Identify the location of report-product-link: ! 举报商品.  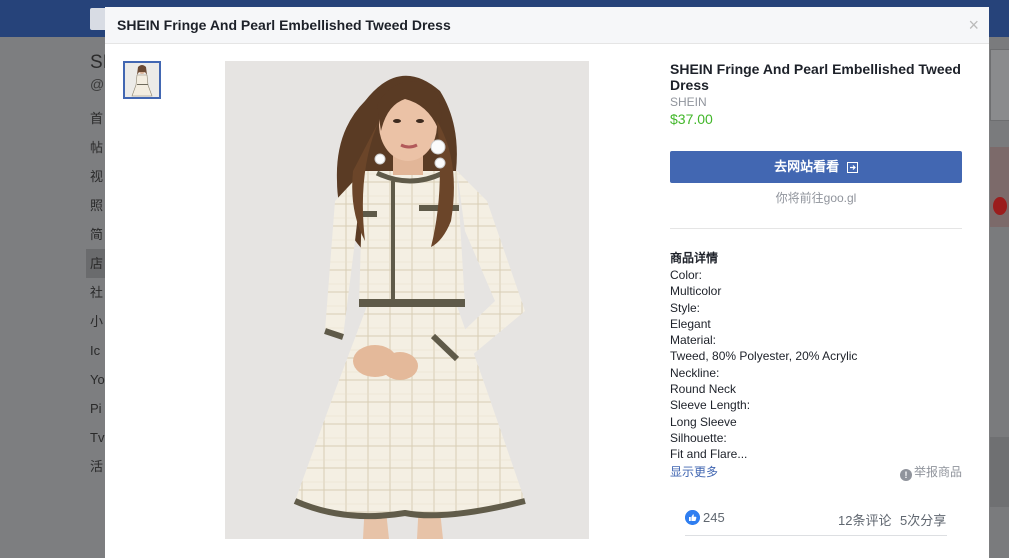
(930, 472).